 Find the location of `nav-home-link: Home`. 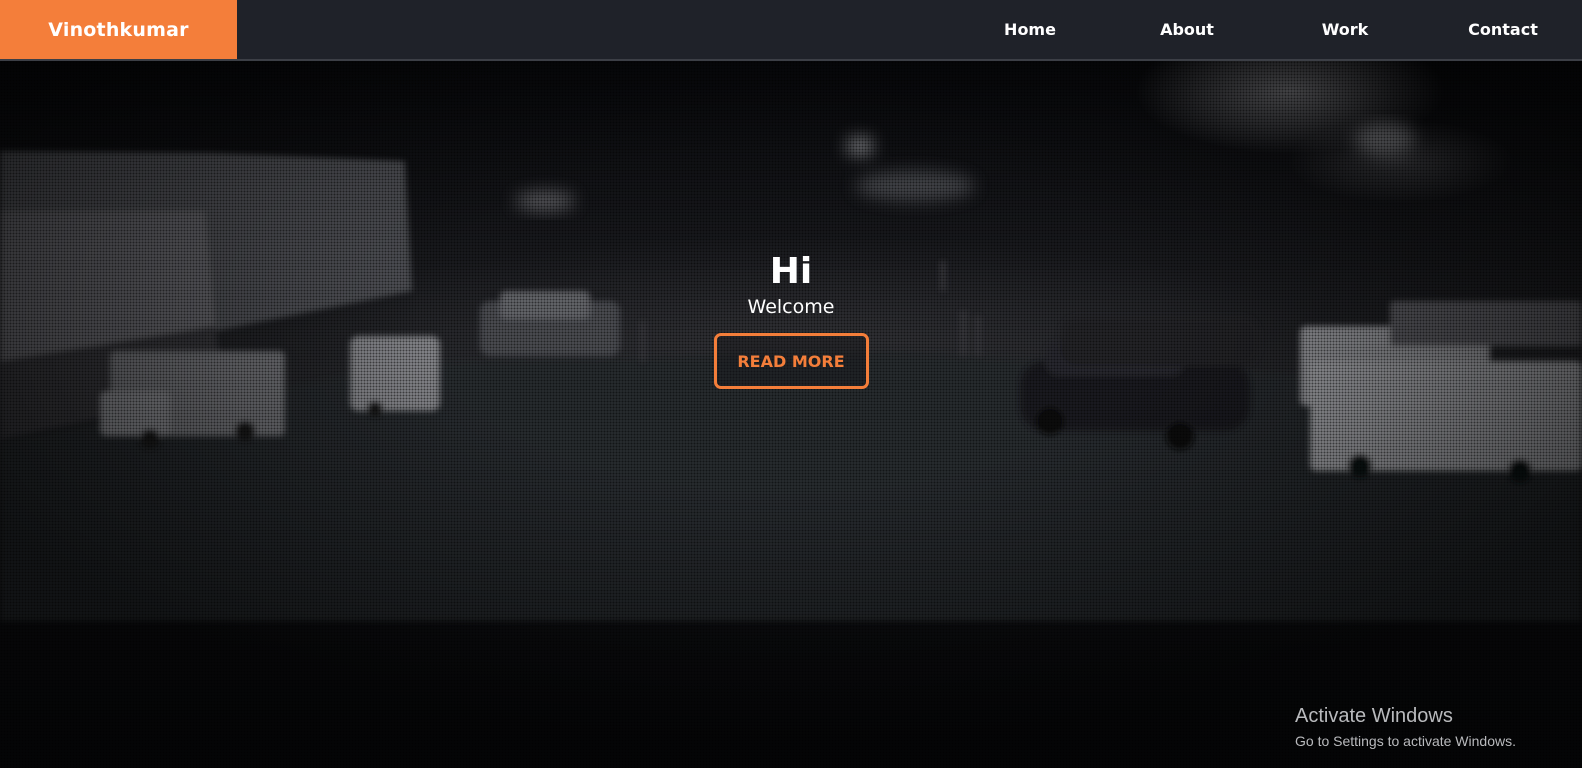

nav-home-link: Home is located at coordinates (1030, 29).